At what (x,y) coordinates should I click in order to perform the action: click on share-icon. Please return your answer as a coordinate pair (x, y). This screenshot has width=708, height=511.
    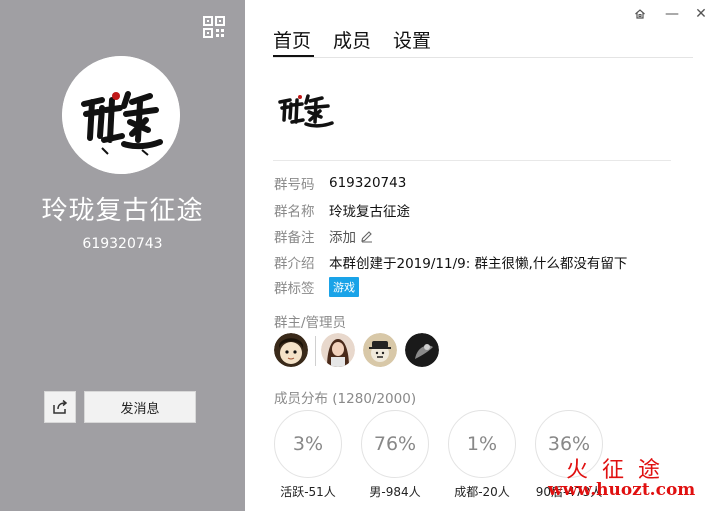
    Looking at the image, I should click on (60, 406).